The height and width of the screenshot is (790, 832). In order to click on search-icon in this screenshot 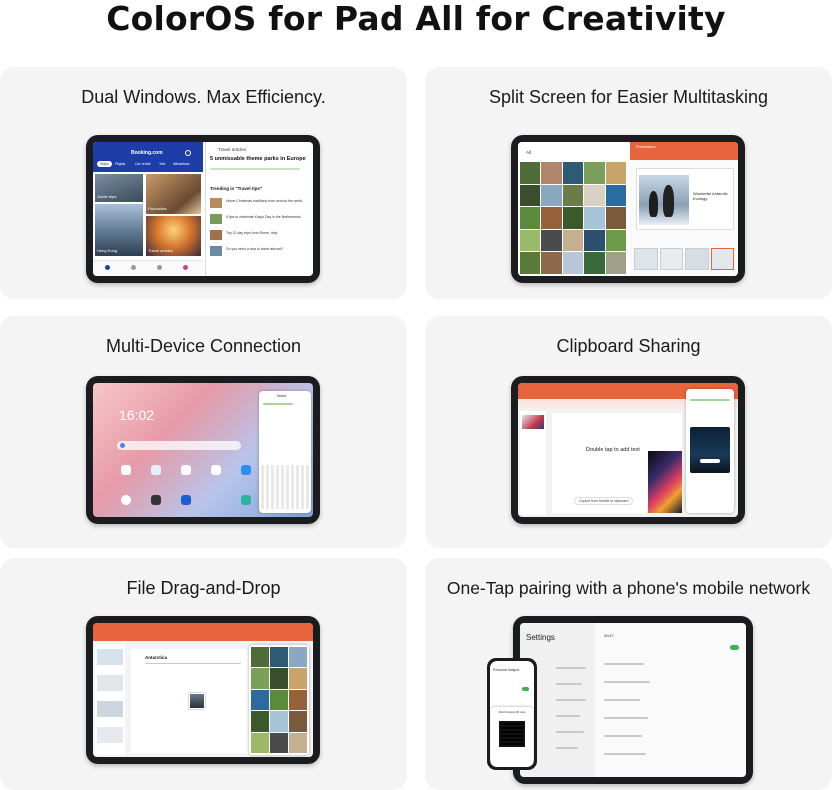, I will do `click(188, 153)`.